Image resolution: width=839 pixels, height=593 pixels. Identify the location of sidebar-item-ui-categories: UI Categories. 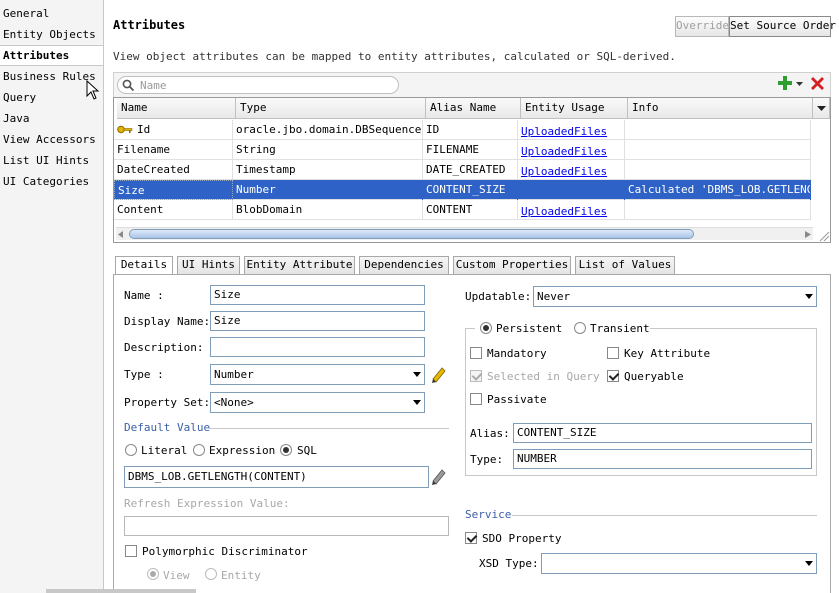
(46, 181).